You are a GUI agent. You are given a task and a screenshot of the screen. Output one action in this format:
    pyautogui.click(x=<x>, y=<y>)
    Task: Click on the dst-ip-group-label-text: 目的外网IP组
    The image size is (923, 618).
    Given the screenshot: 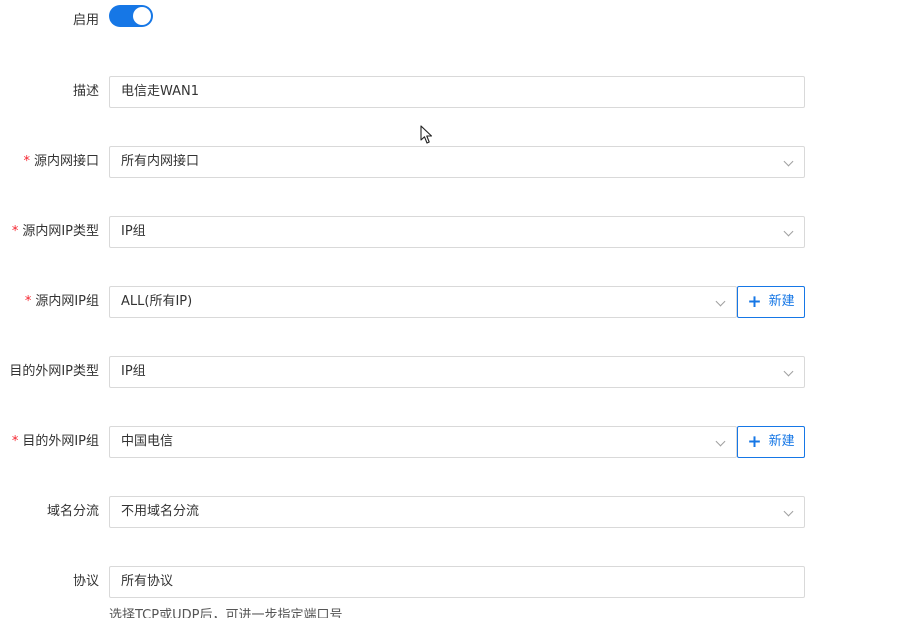 What is the action you would take?
    pyautogui.click(x=60, y=441)
    